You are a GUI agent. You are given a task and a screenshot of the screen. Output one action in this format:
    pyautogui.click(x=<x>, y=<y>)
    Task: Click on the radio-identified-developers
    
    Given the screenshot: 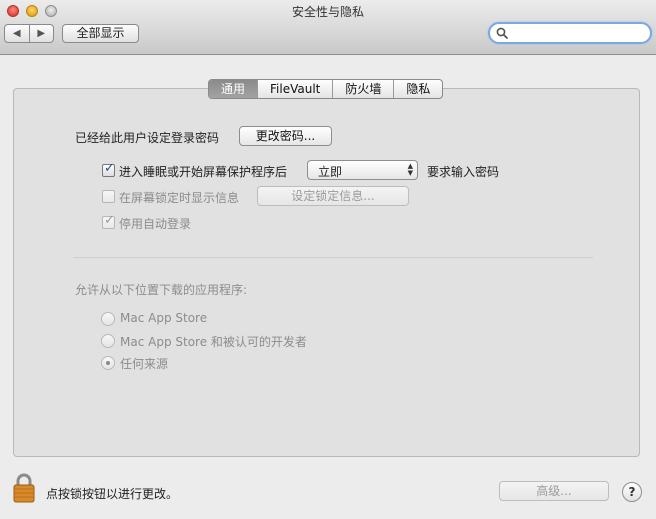 What is the action you would take?
    pyautogui.click(x=108, y=341)
    